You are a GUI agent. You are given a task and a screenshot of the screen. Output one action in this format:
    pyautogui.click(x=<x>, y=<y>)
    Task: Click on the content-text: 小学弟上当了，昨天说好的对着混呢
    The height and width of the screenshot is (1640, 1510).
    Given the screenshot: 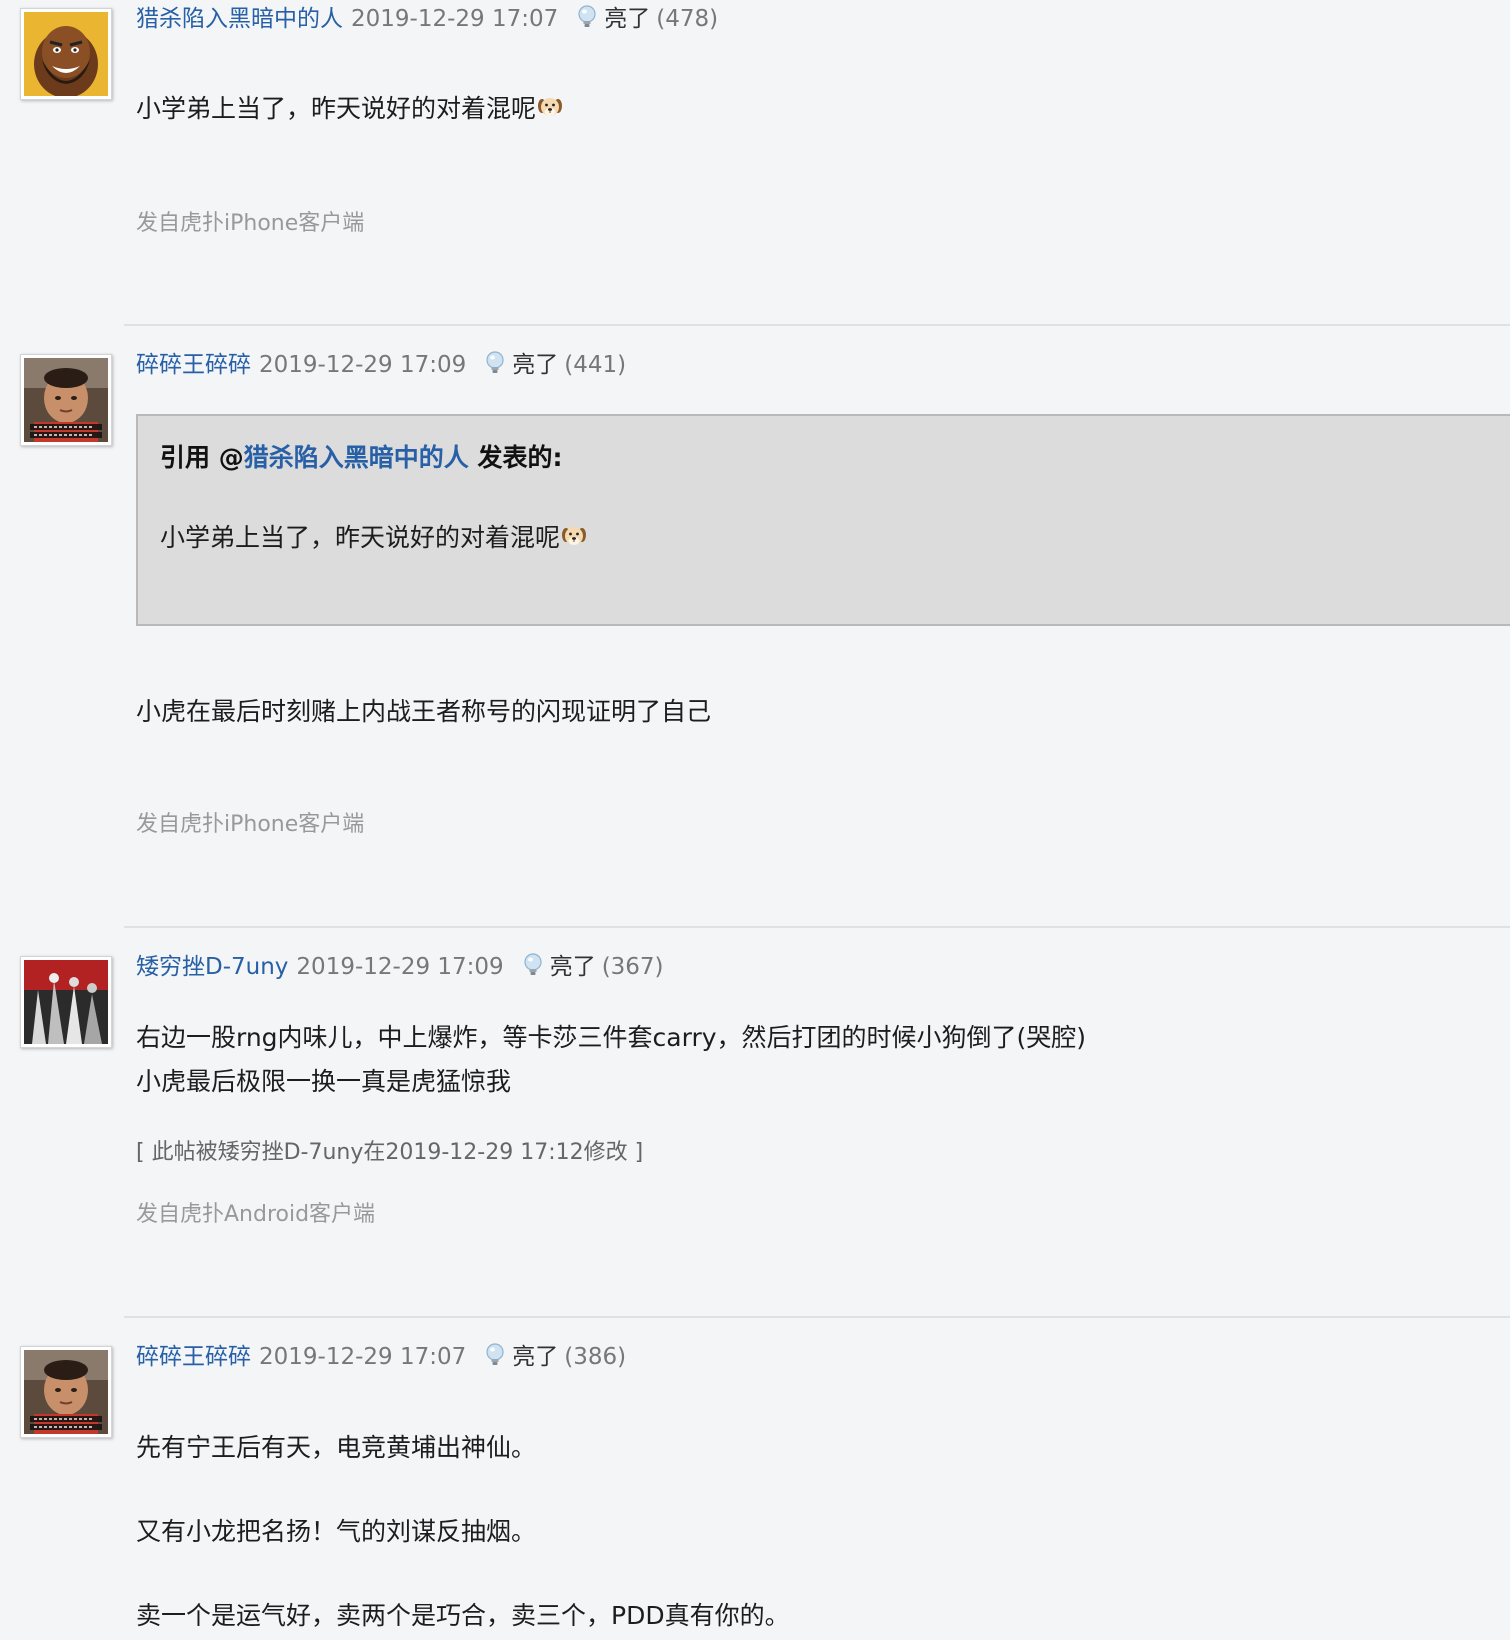 What is the action you would take?
    pyautogui.click(x=336, y=108)
    